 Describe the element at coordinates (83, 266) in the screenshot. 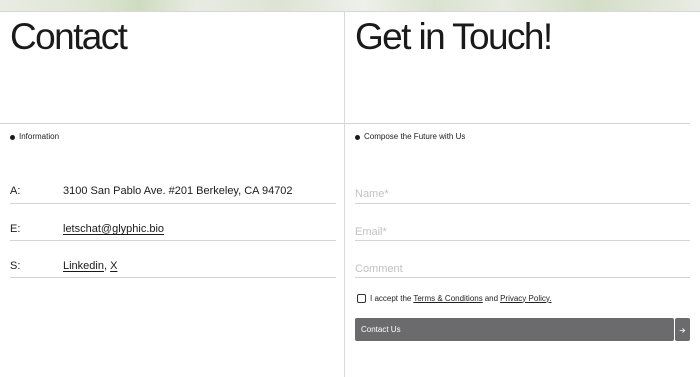

I see `linkedin-link: Linkedin` at that location.